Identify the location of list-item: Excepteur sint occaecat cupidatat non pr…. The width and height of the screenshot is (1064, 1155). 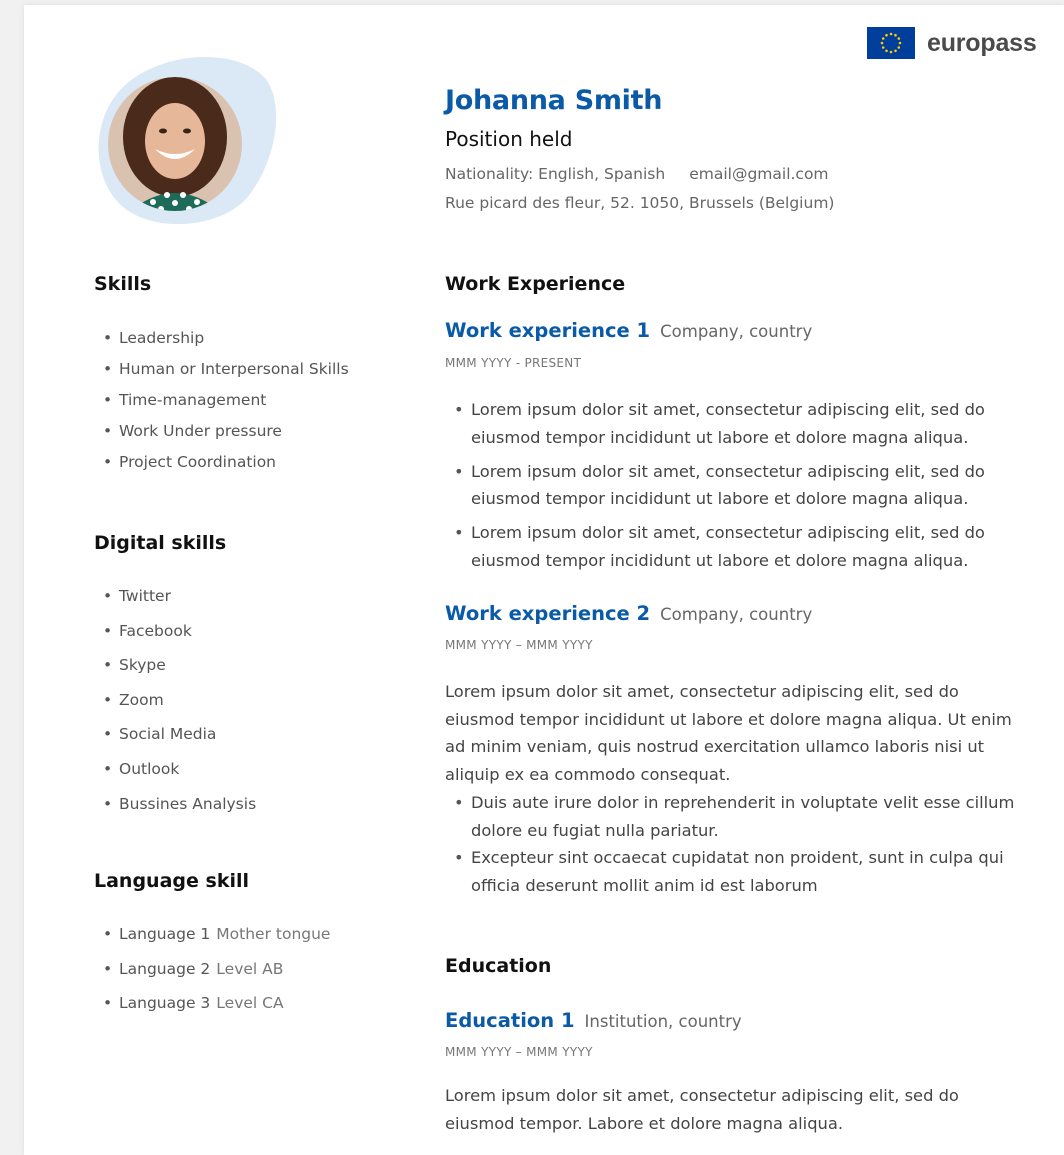
(730, 871).